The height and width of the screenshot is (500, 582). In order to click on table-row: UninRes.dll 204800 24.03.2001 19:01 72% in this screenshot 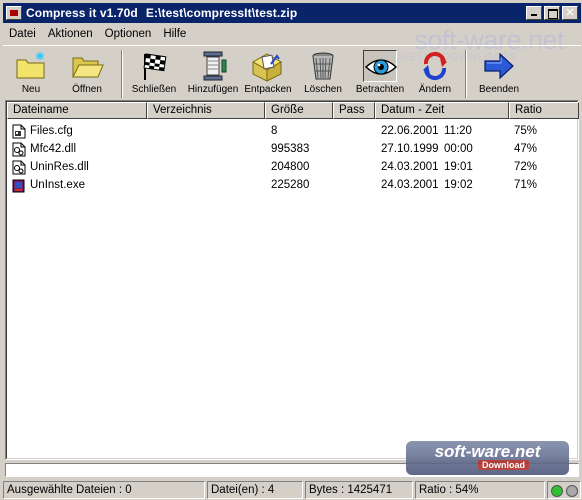, I will do `click(293, 168)`.